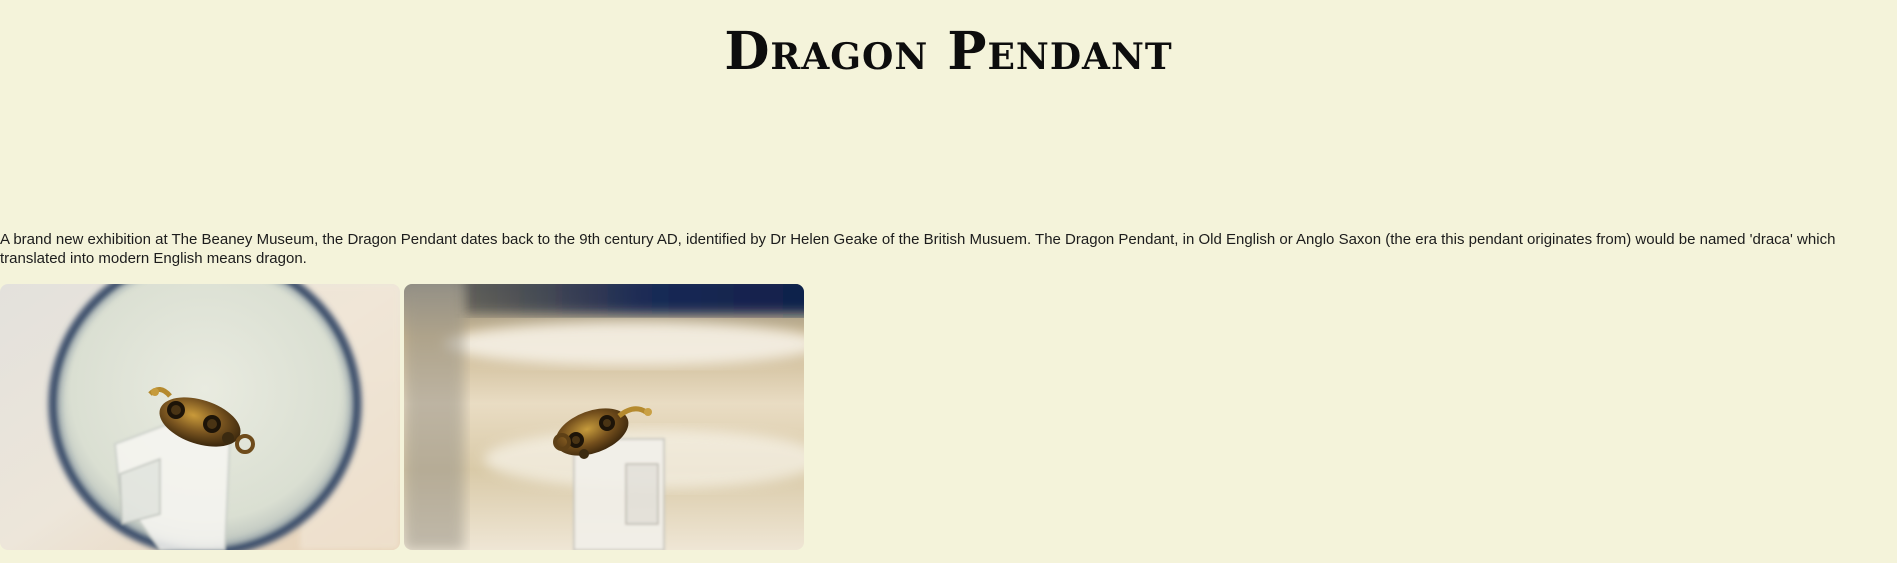 Image resolution: width=1897 pixels, height=563 pixels. I want to click on pendant-stand-image, so click(604, 417).